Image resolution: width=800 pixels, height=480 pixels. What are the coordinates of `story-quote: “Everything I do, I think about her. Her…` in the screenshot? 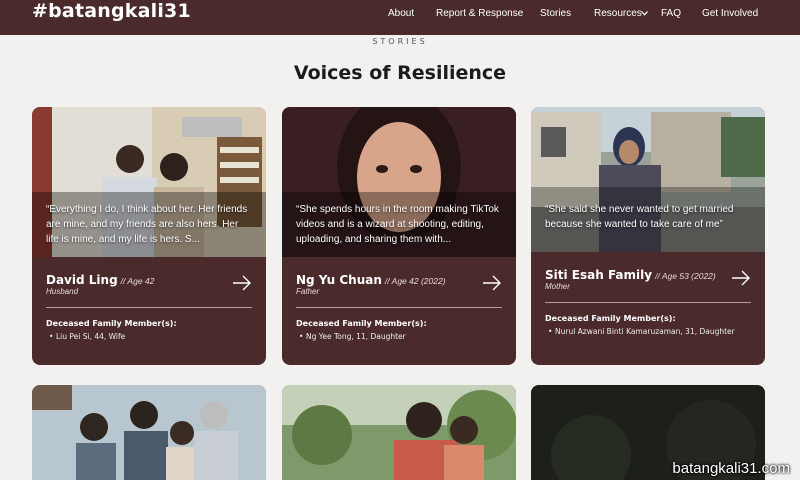 It's located at (147, 224).